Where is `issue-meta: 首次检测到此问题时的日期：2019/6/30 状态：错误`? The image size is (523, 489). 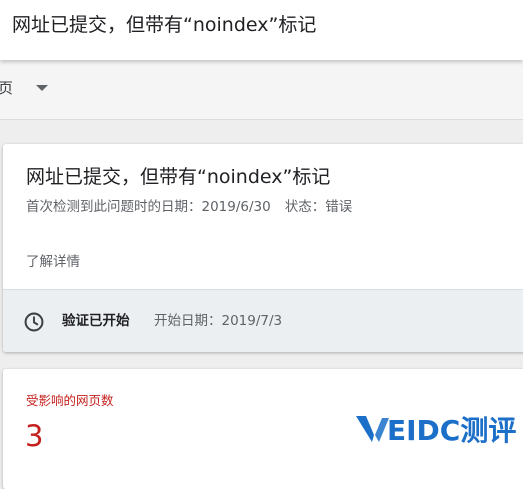 issue-meta: 首次检测到此问题时的日期：2019/6/30 状态：错误 is located at coordinates (189, 207).